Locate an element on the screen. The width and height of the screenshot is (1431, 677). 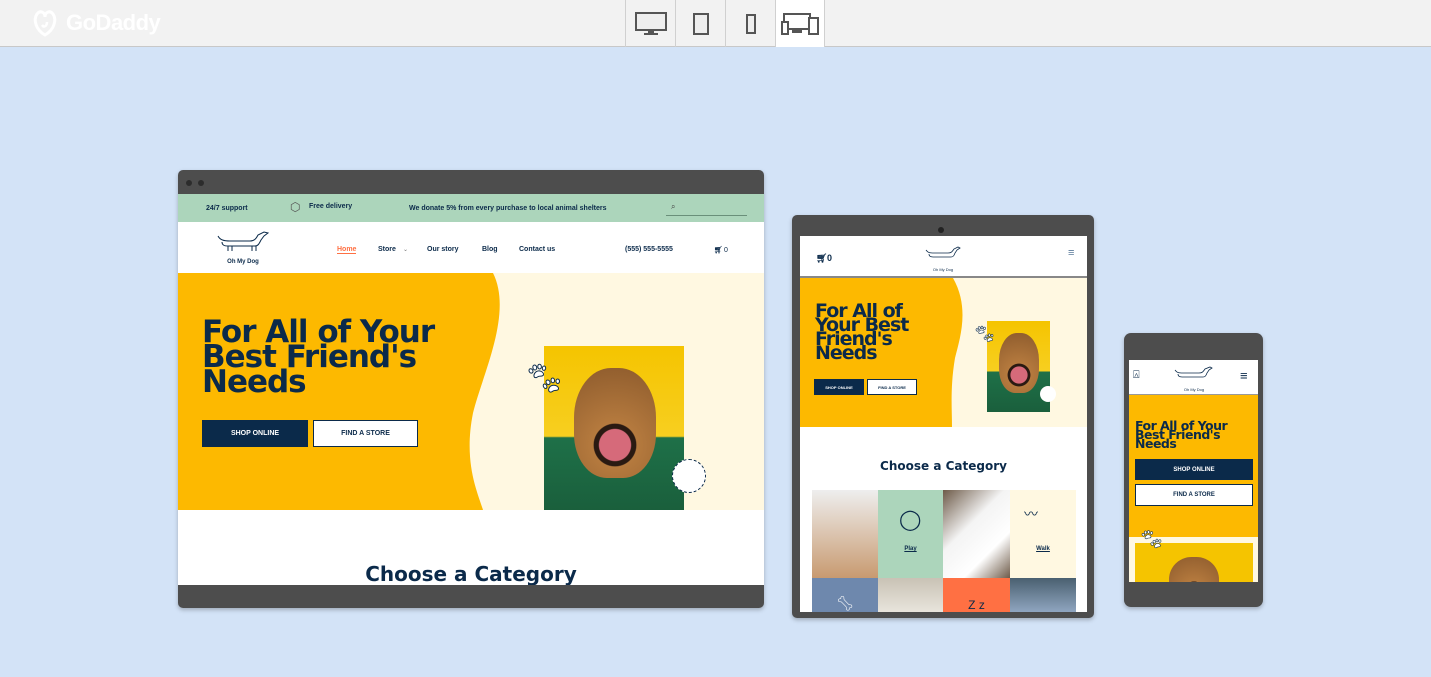
support-text: 24/7 support is located at coordinates (227, 208).